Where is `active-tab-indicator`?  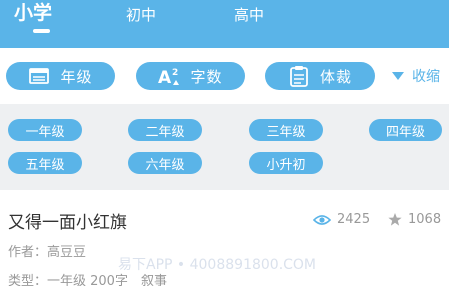
active-tab-indicator is located at coordinates (41, 31).